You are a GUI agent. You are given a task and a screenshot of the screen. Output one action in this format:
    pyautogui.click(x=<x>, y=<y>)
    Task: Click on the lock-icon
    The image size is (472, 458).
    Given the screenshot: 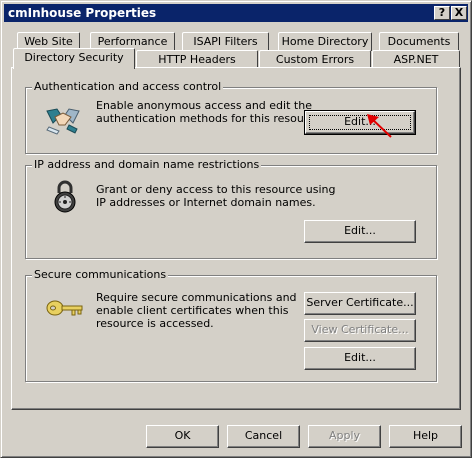 What is the action you would take?
    pyautogui.click(x=65, y=196)
    